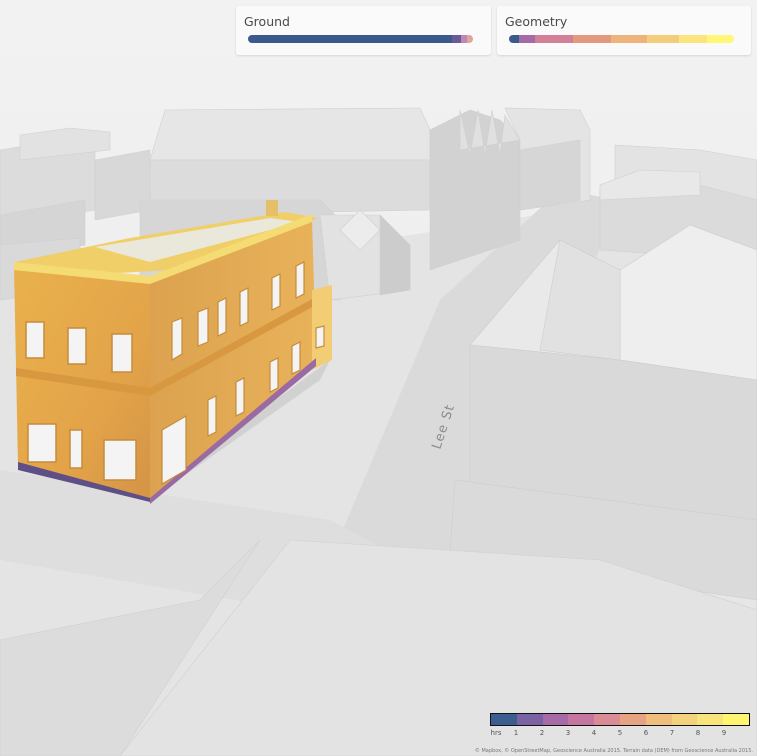 The image size is (757, 756). I want to click on legend-unit: hrs, so click(496, 733).